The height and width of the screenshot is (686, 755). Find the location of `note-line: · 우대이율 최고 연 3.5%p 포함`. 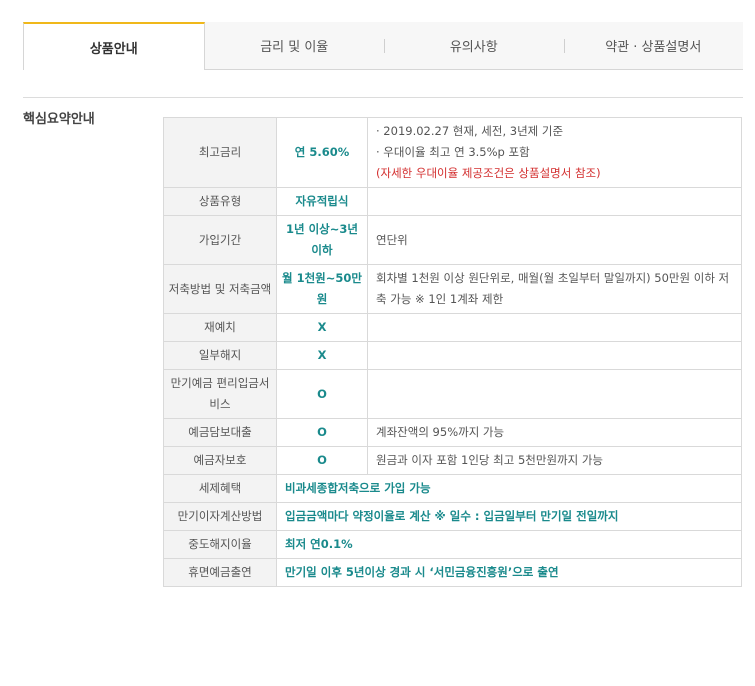

note-line: · 우대이율 최고 연 3.5%p 포함 is located at coordinates (453, 152).